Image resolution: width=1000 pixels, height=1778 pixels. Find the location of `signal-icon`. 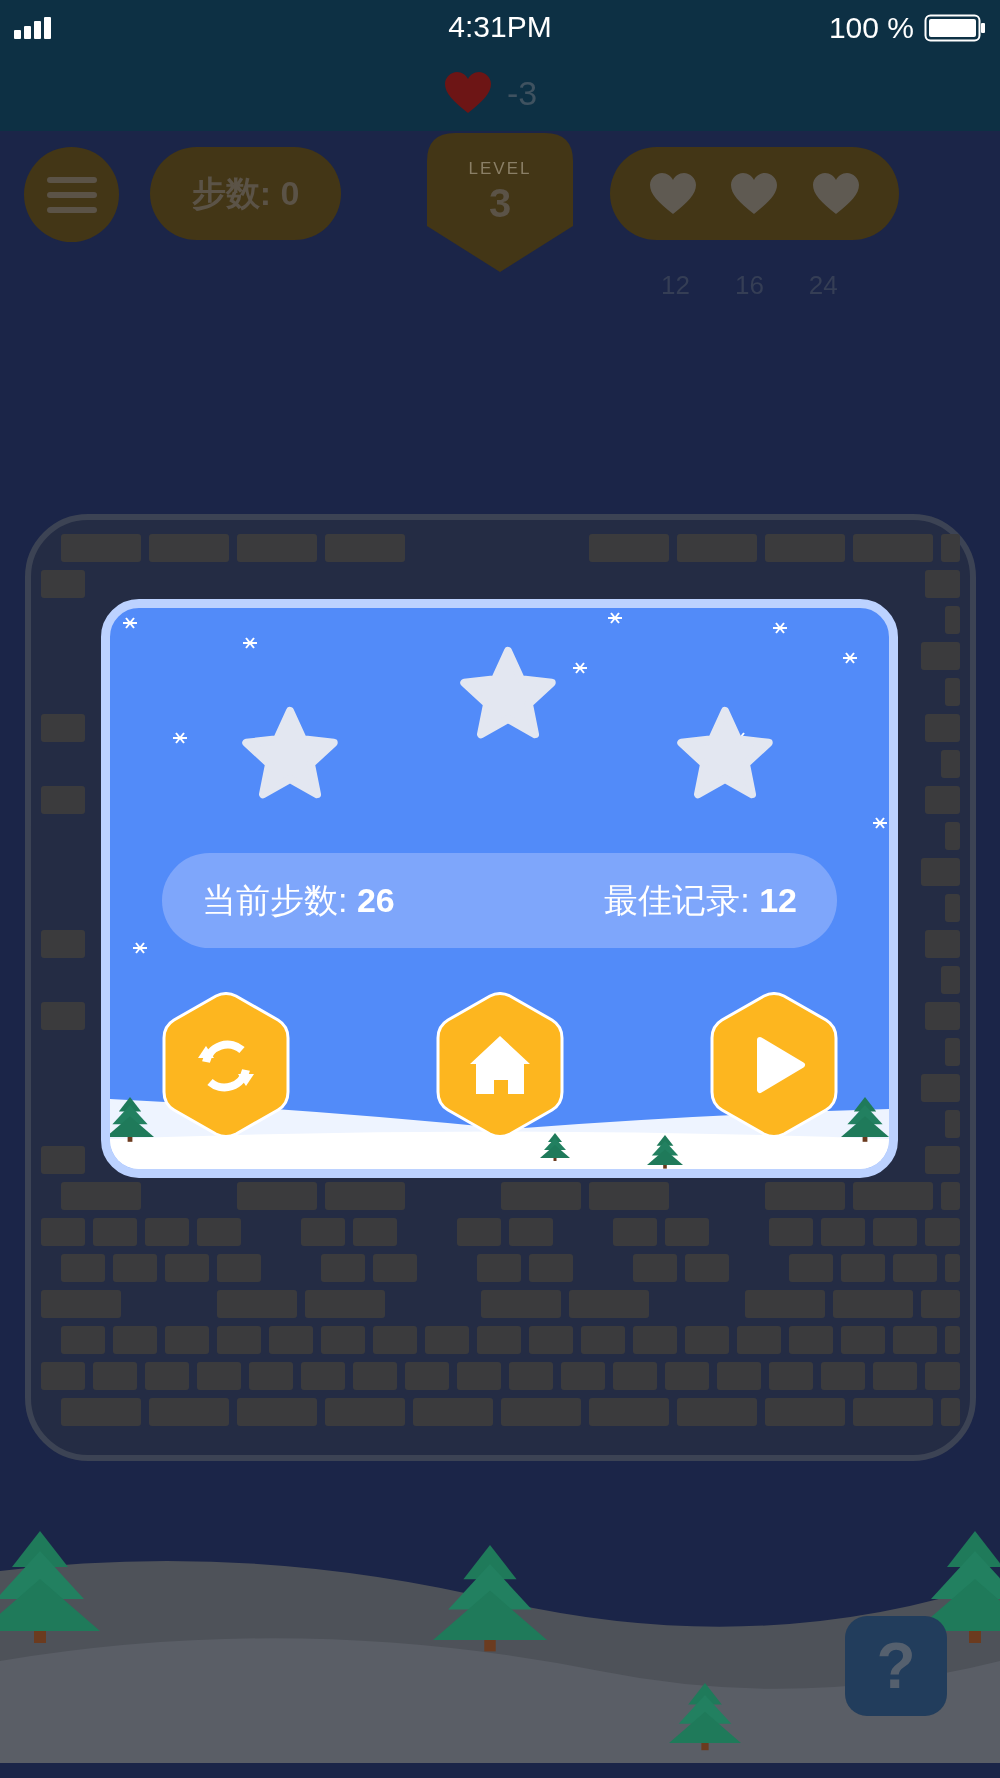

signal-icon is located at coordinates (33, 27).